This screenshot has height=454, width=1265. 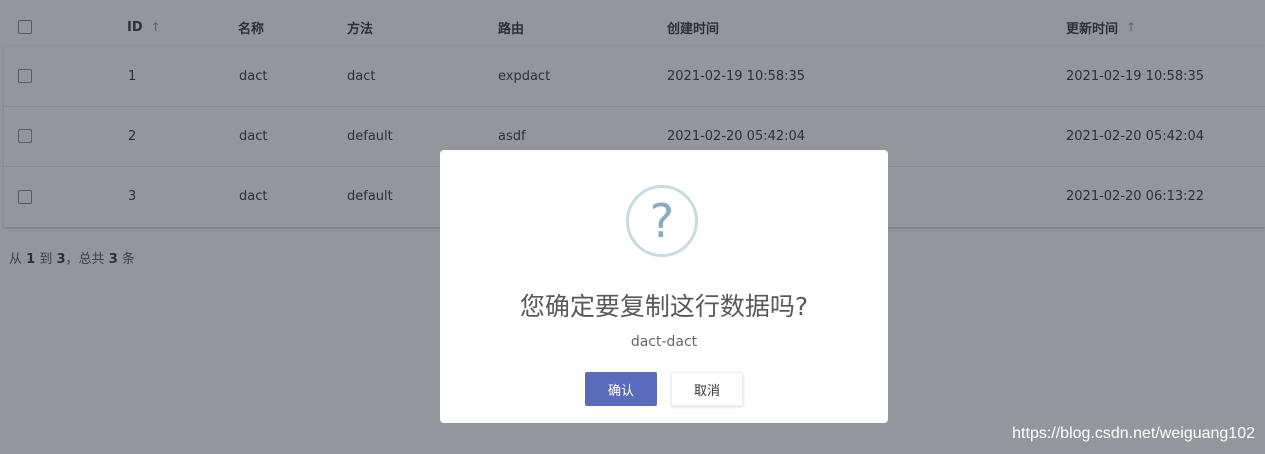 What do you see at coordinates (664, 306) in the screenshot?
I see `dialog-title: 您确定要复制这行数据吗?` at bounding box center [664, 306].